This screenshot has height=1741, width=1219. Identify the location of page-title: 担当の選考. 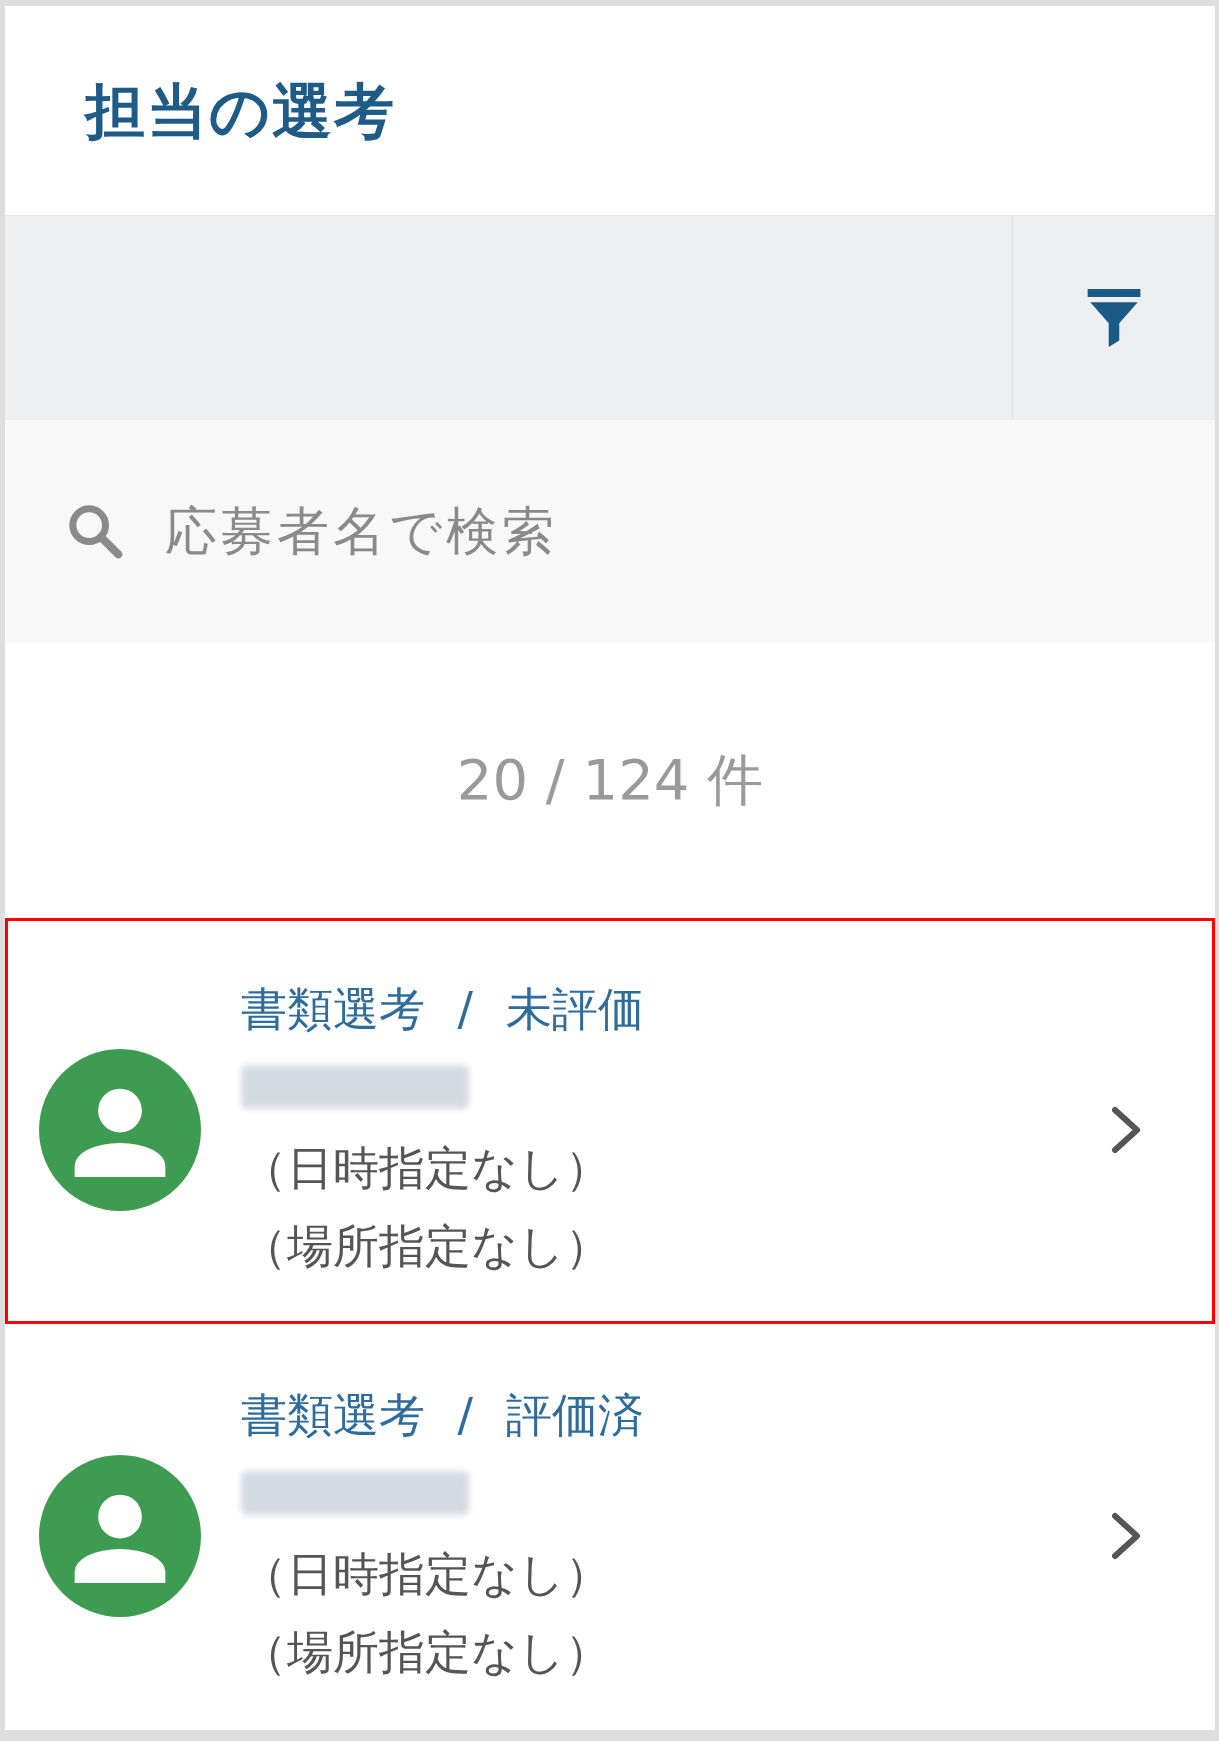
(240, 111).